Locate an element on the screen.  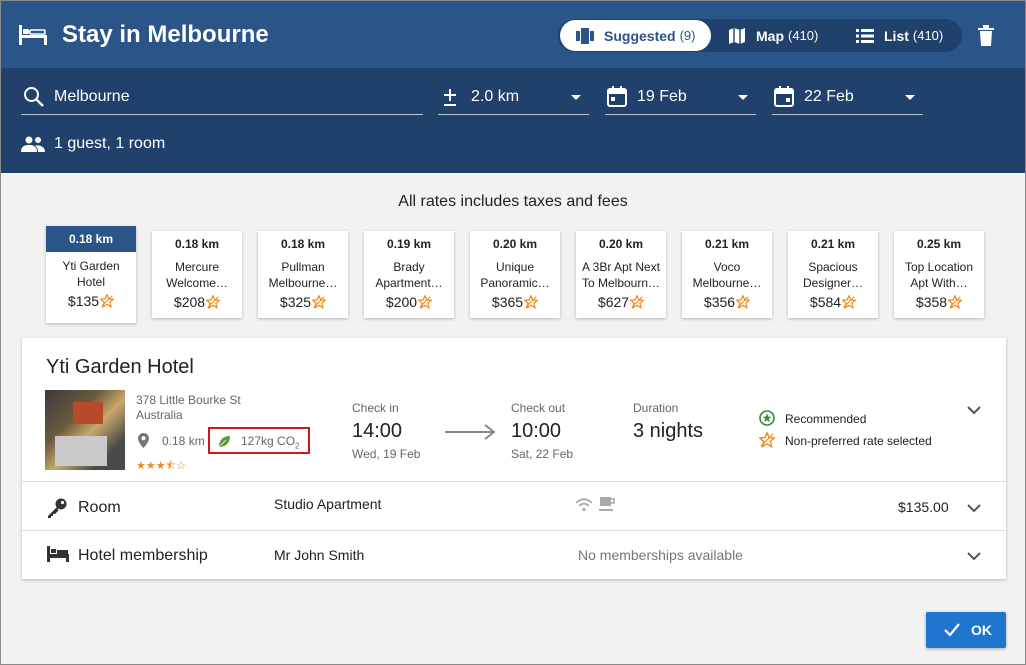
radius-value: 2.0 km is located at coordinates (495, 96).